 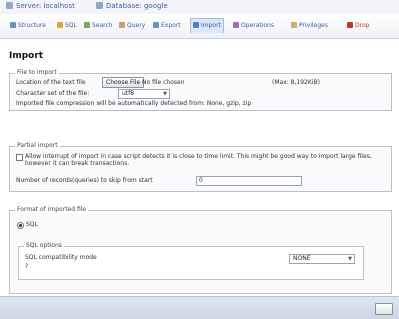 I want to click on tab-search: Search, so click(x=98, y=26).